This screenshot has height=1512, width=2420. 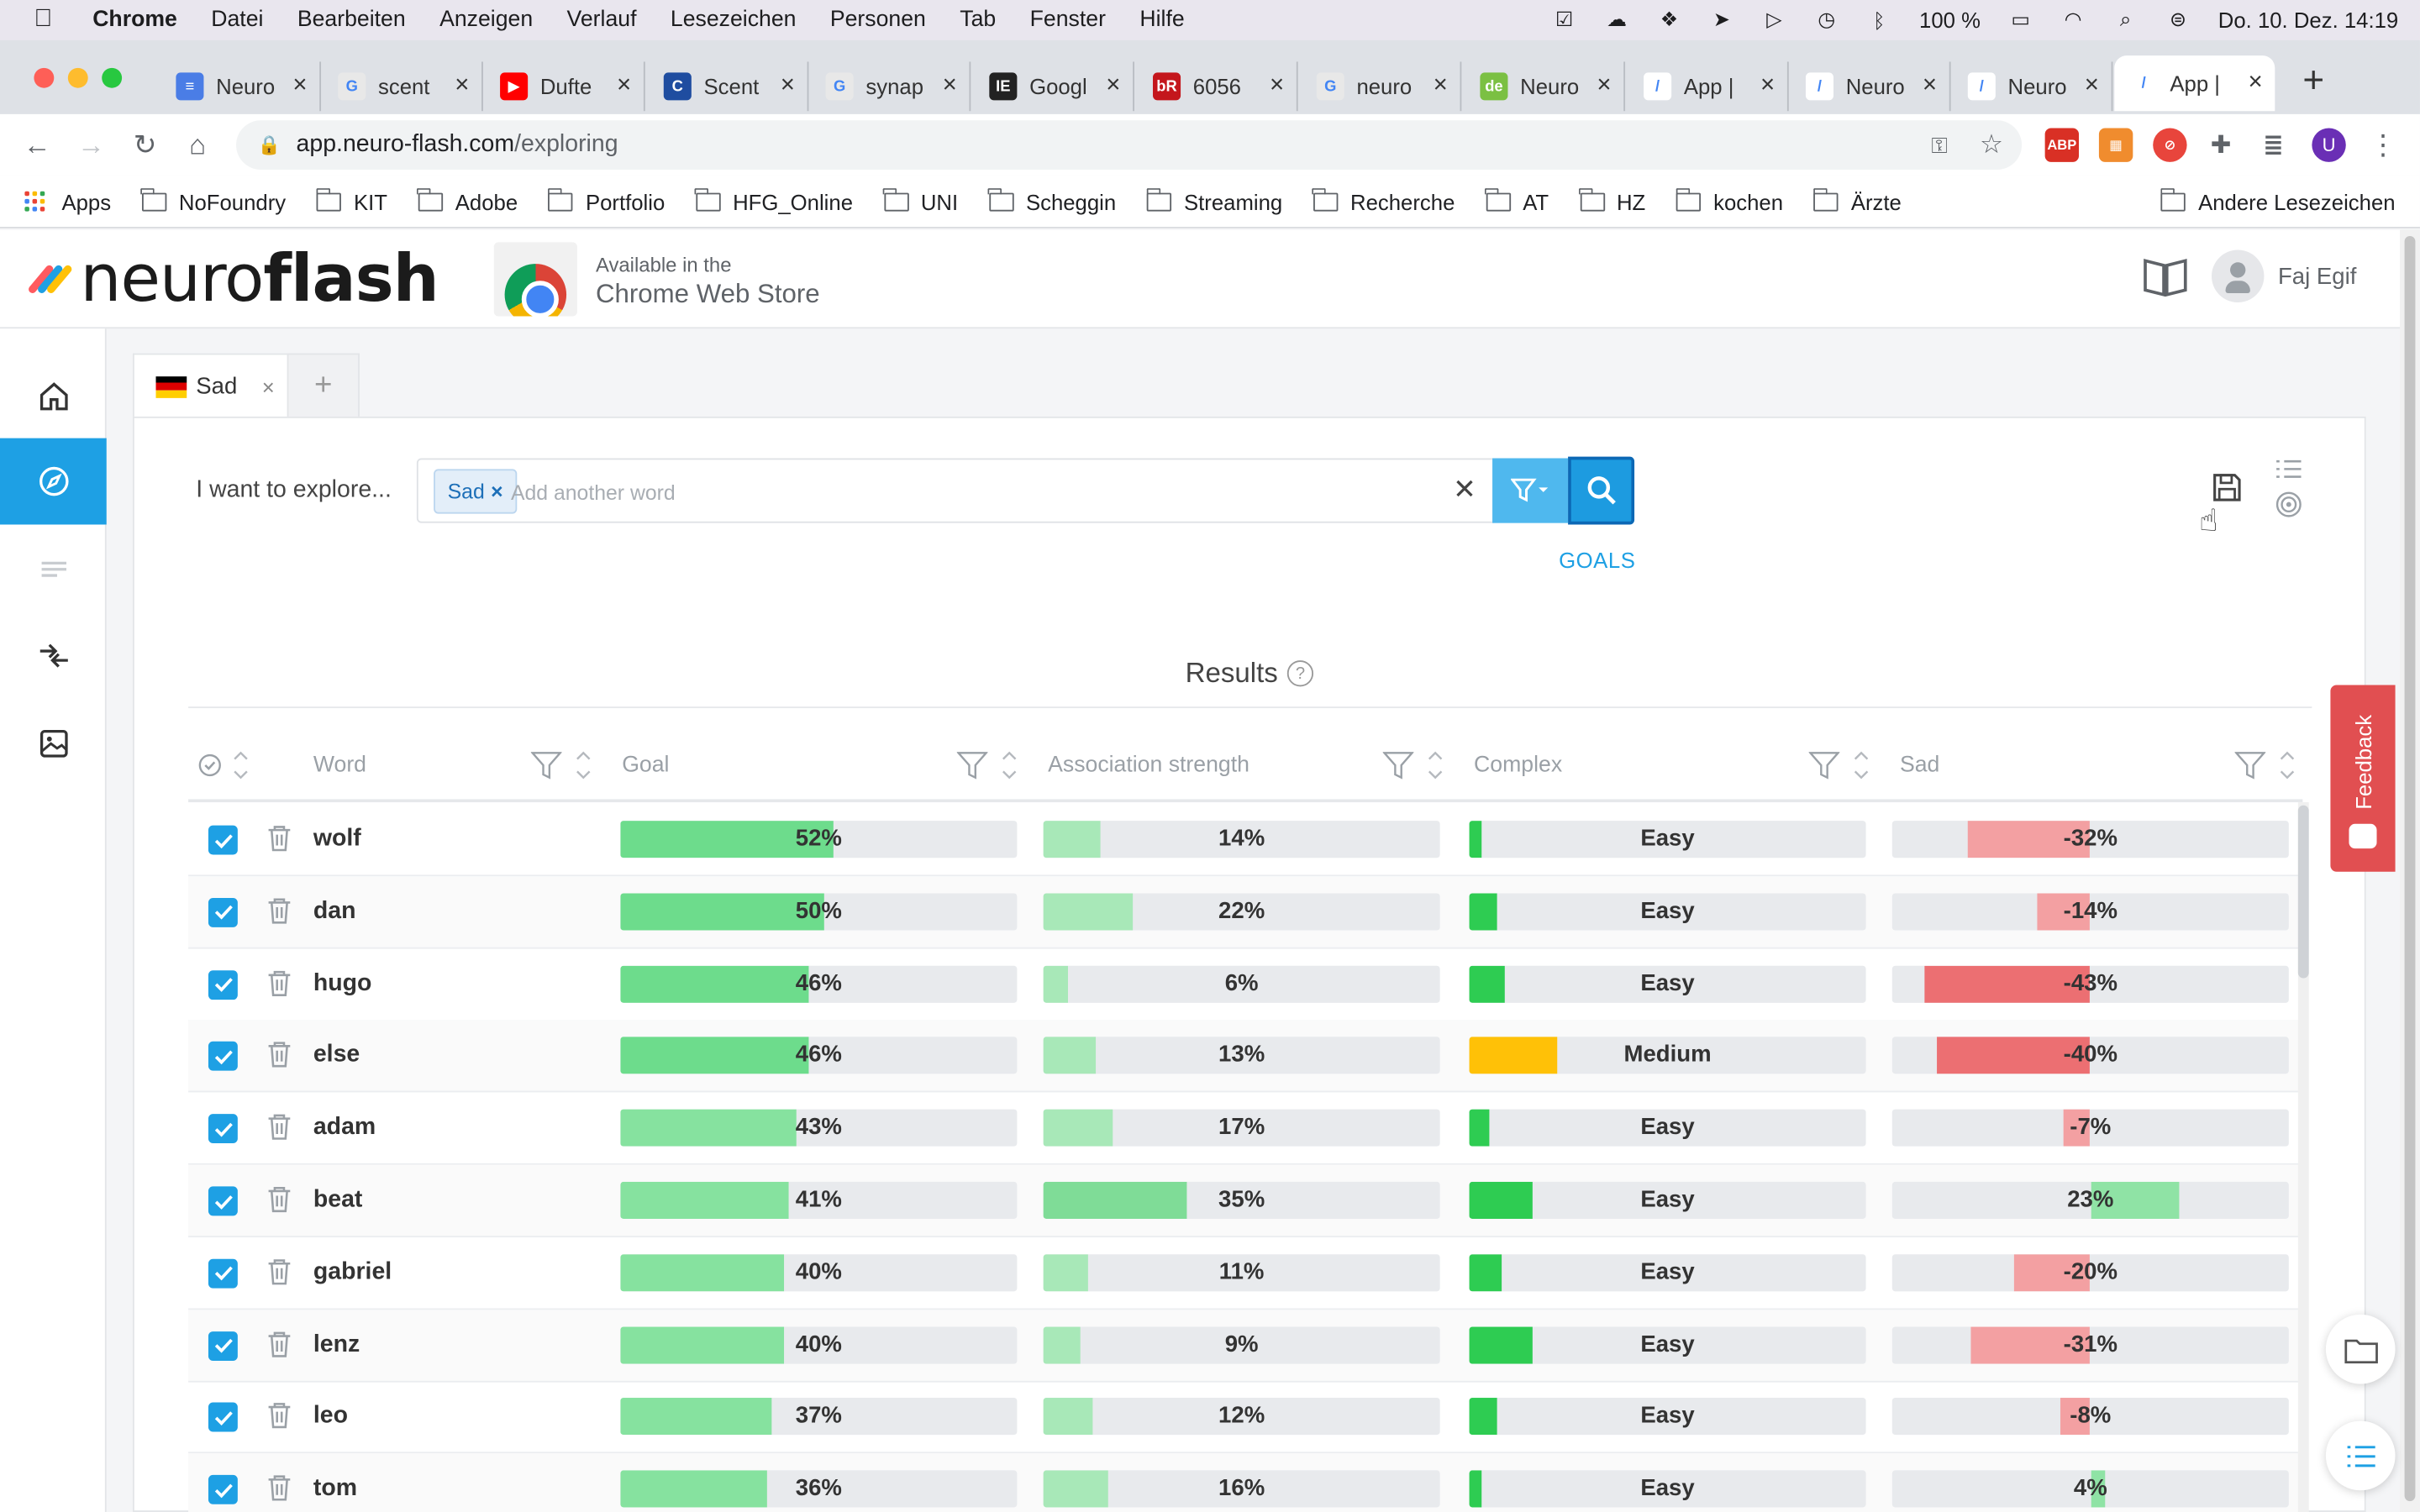 I want to click on zoom-window-button, so click(x=113, y=77).